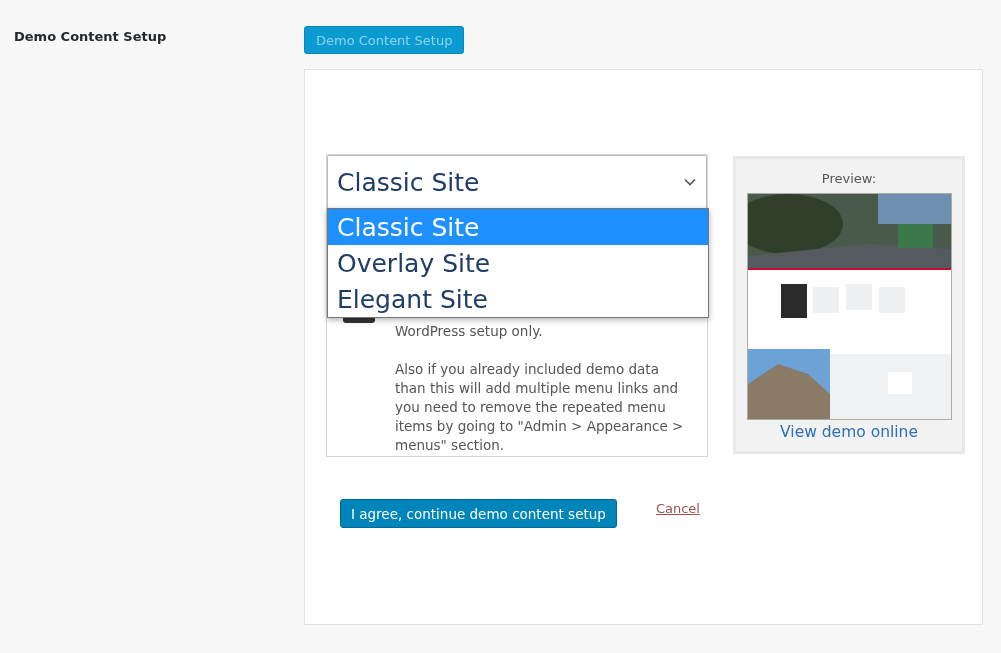 Image resolution: width=1001 pixels, height=653 pixels. What do you see at coordinates (849, 178) in the screenshot?
I see `preview-title: Preview:` at bounding box center [849, 178].